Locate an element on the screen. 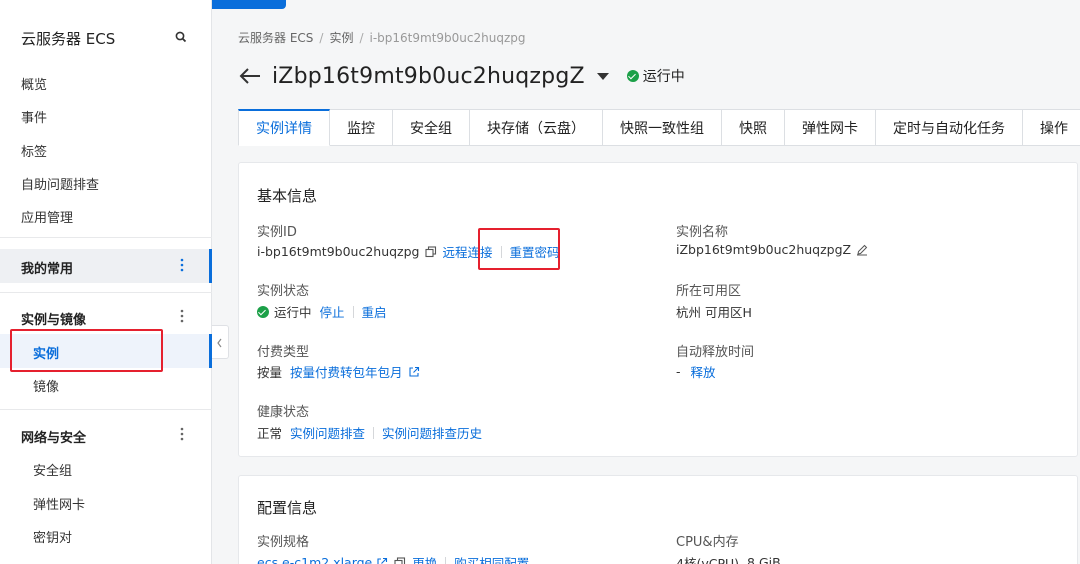 This screenshot has height=564, width=1080. sidebar-item-eni: 弹性网卡 is located at coordinates (59, 503).